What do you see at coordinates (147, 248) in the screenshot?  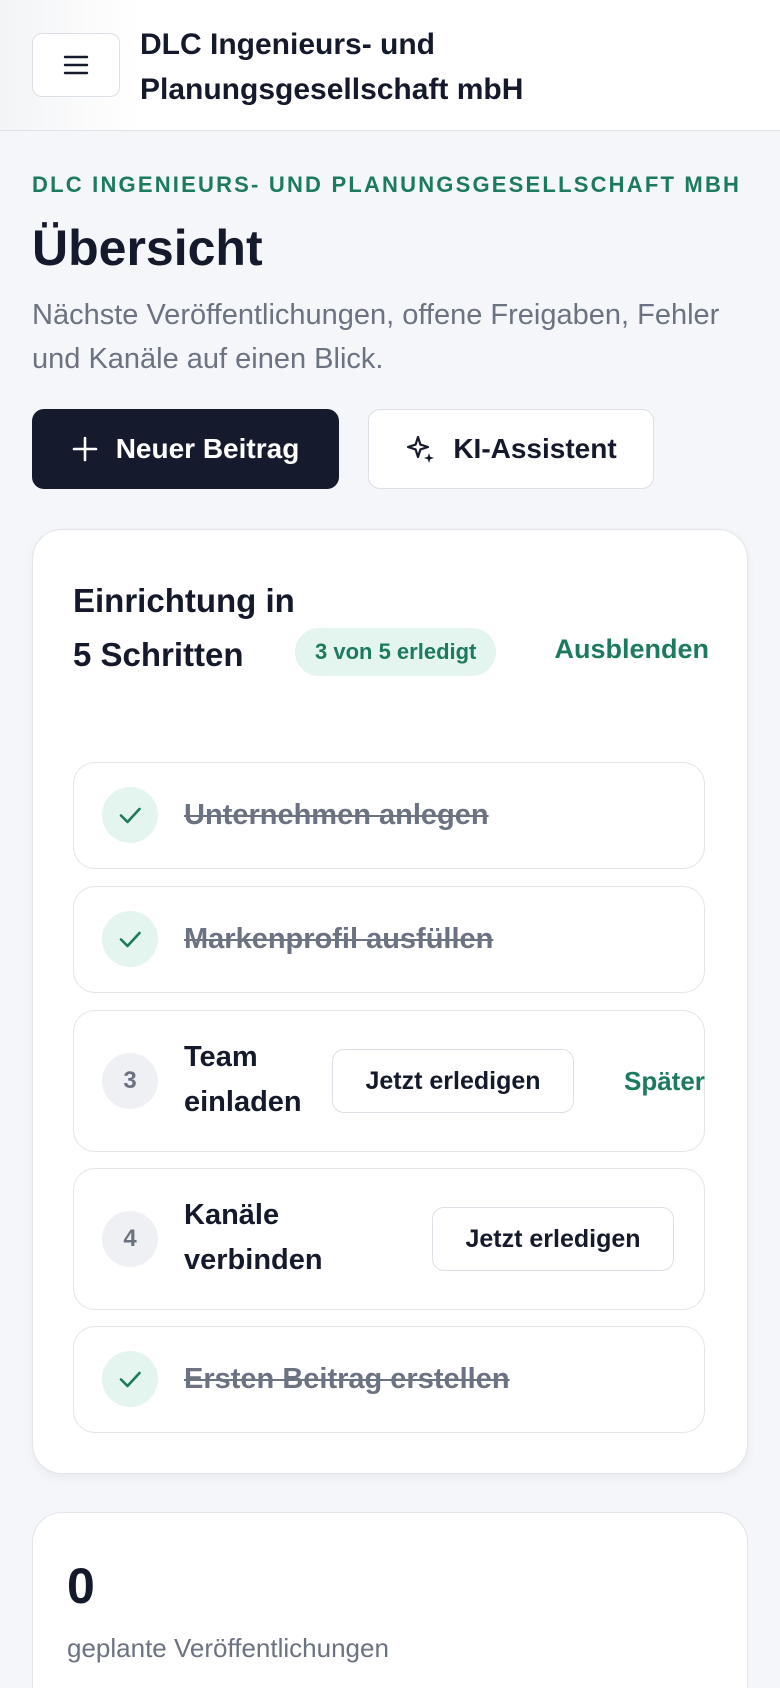 I see `page-title: Übersicht` at bounding box center [147, 248].